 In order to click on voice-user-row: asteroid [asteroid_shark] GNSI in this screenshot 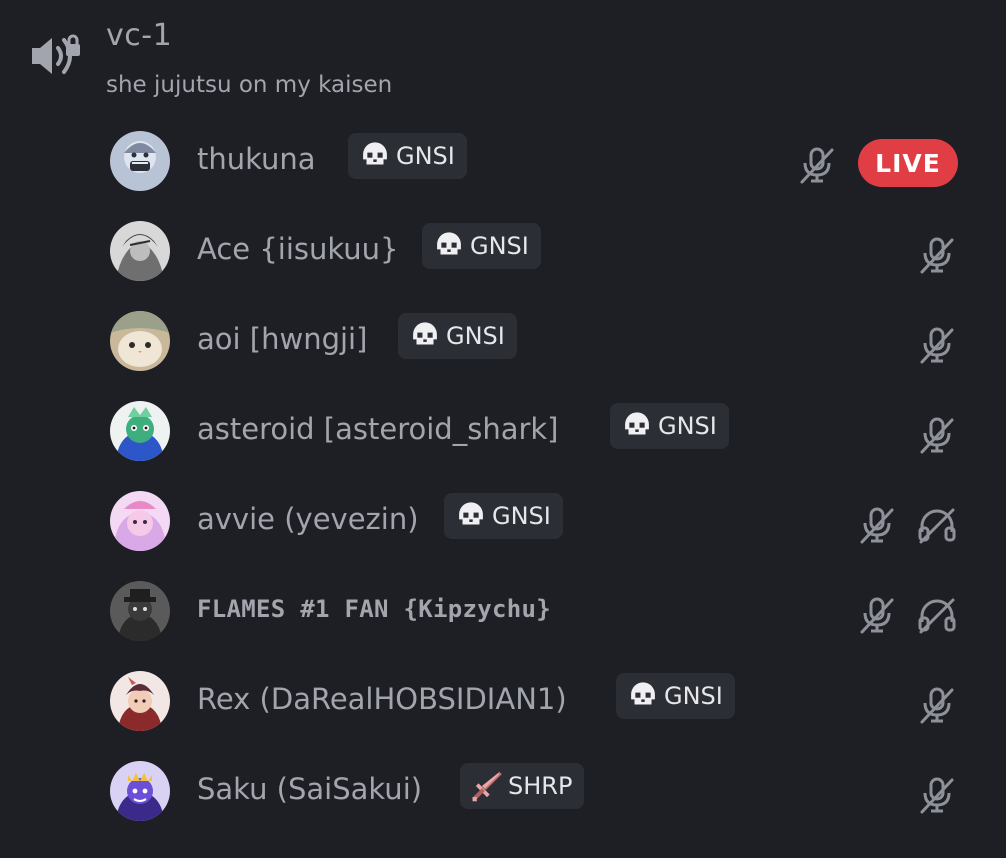, I will do `click(536, 431)`.